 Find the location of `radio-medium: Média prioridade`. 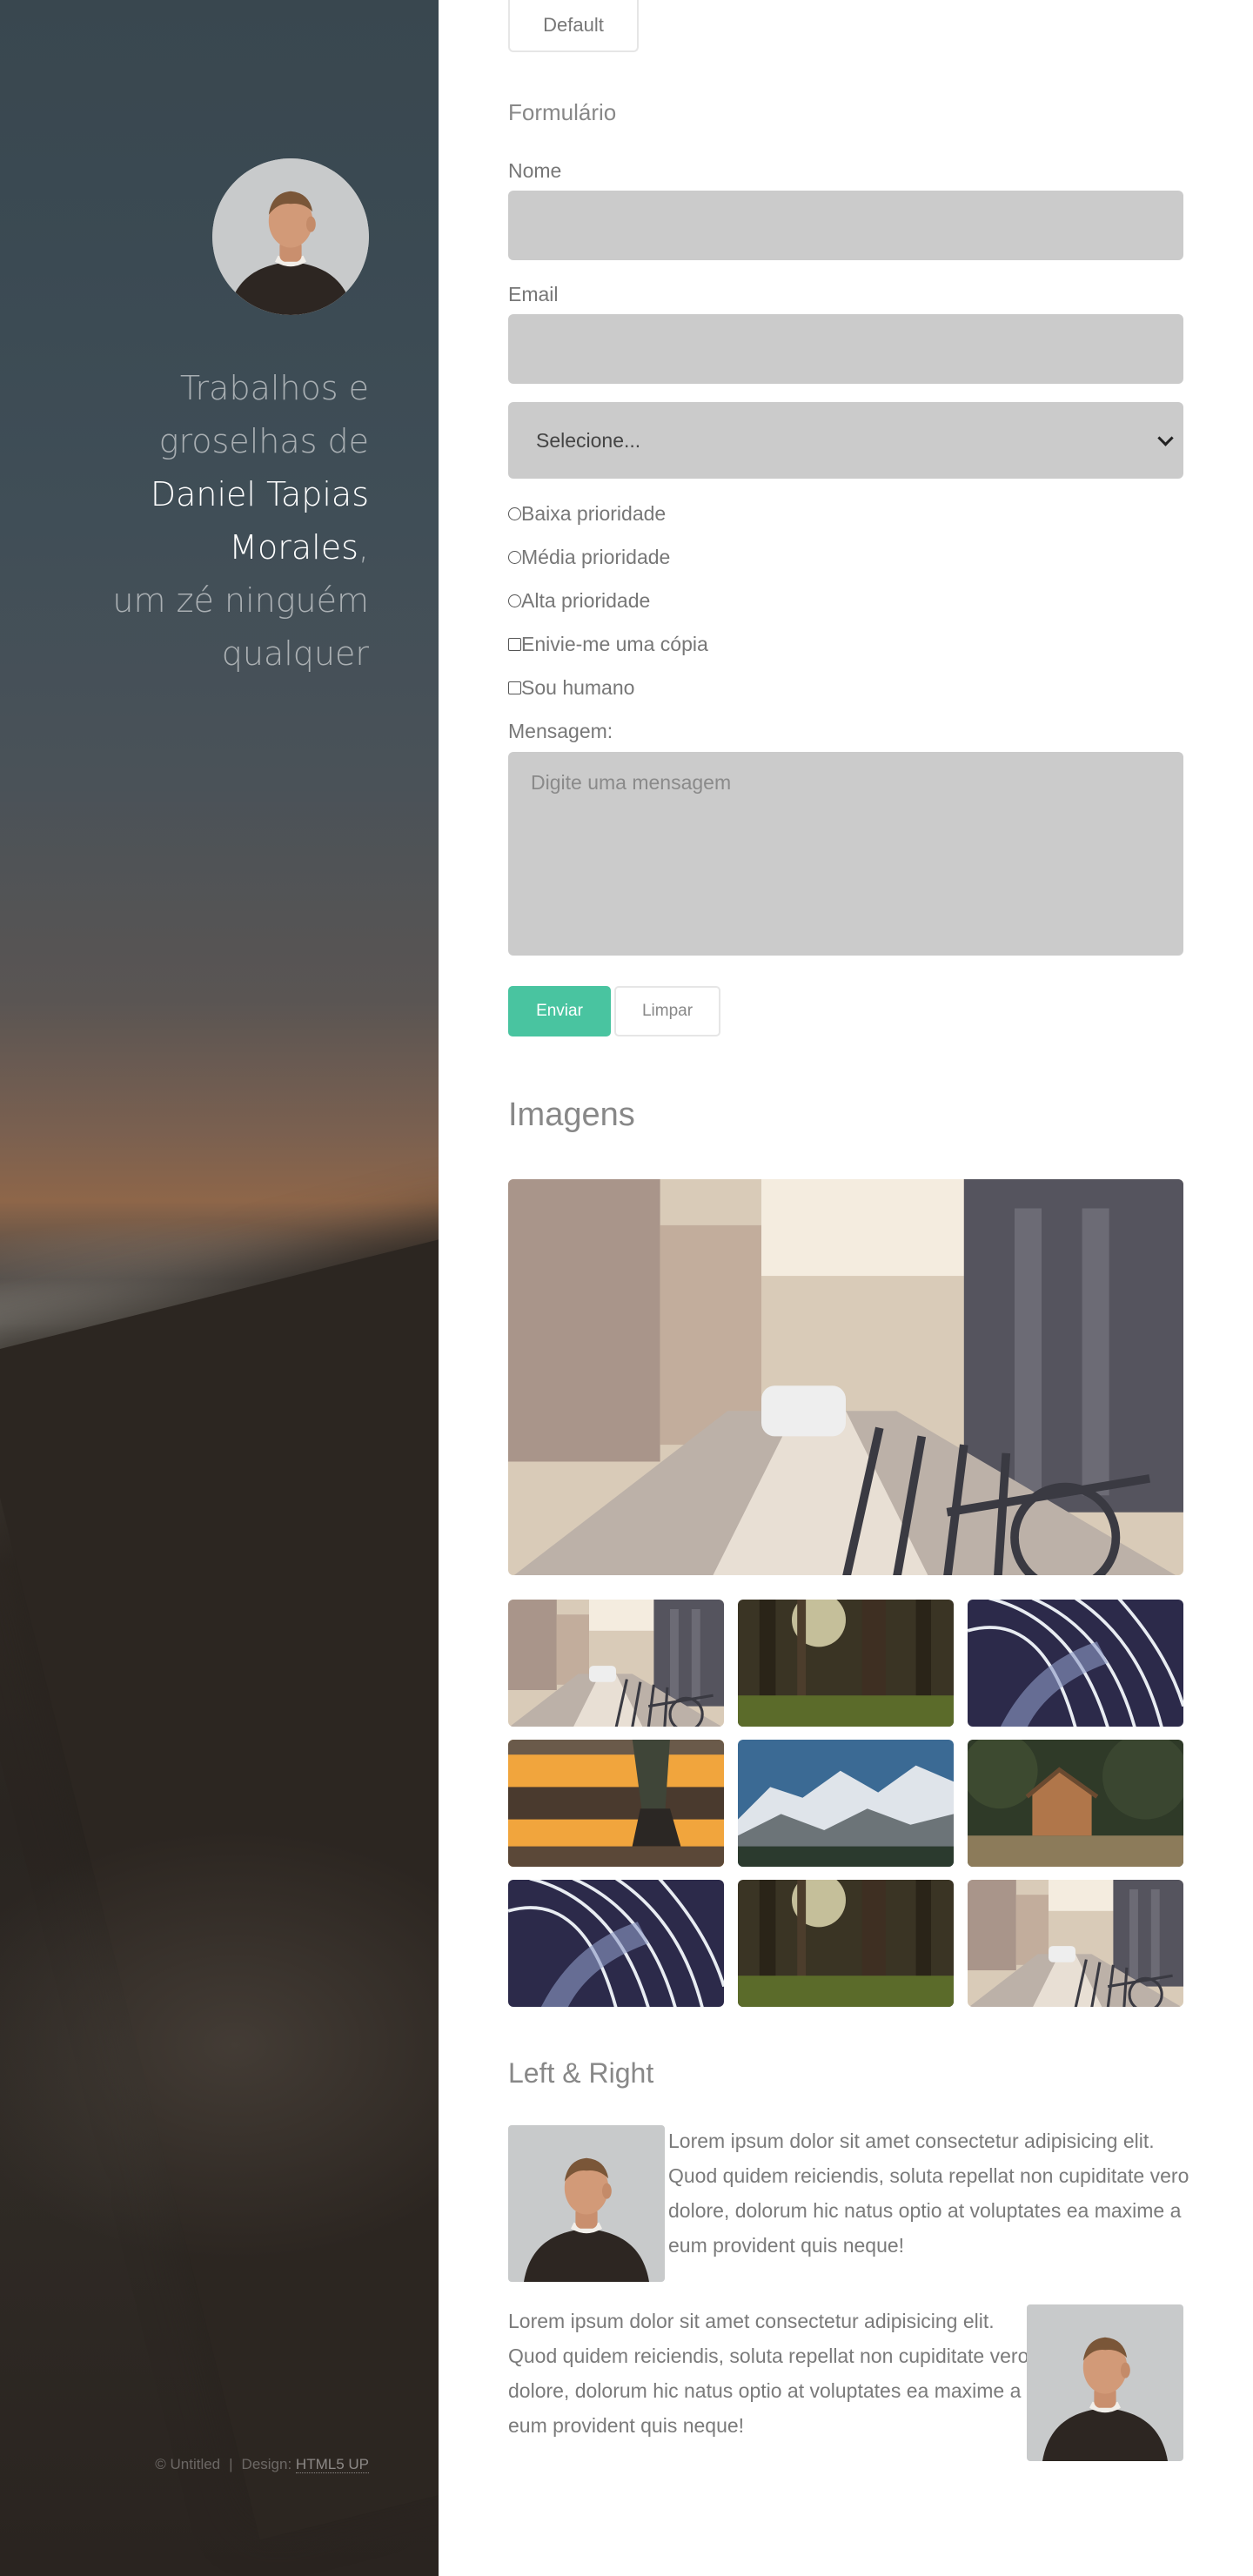

radio-medium: Média prioridade is located at coordinates (589, 557).